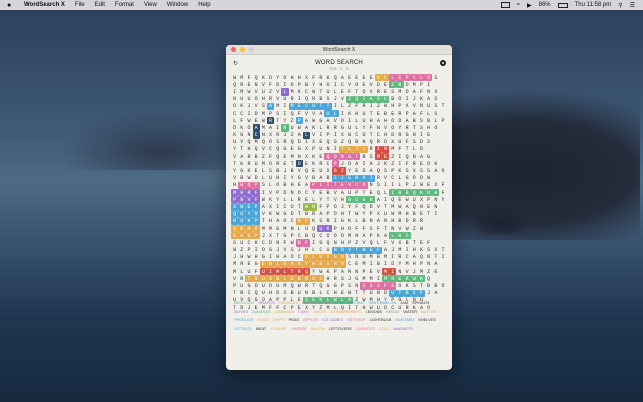 The height and width of the screenshot is (402, 643). Describe the element at coordinates (235, 207) in the screenshot. I see `grid-cell: S` at that location.